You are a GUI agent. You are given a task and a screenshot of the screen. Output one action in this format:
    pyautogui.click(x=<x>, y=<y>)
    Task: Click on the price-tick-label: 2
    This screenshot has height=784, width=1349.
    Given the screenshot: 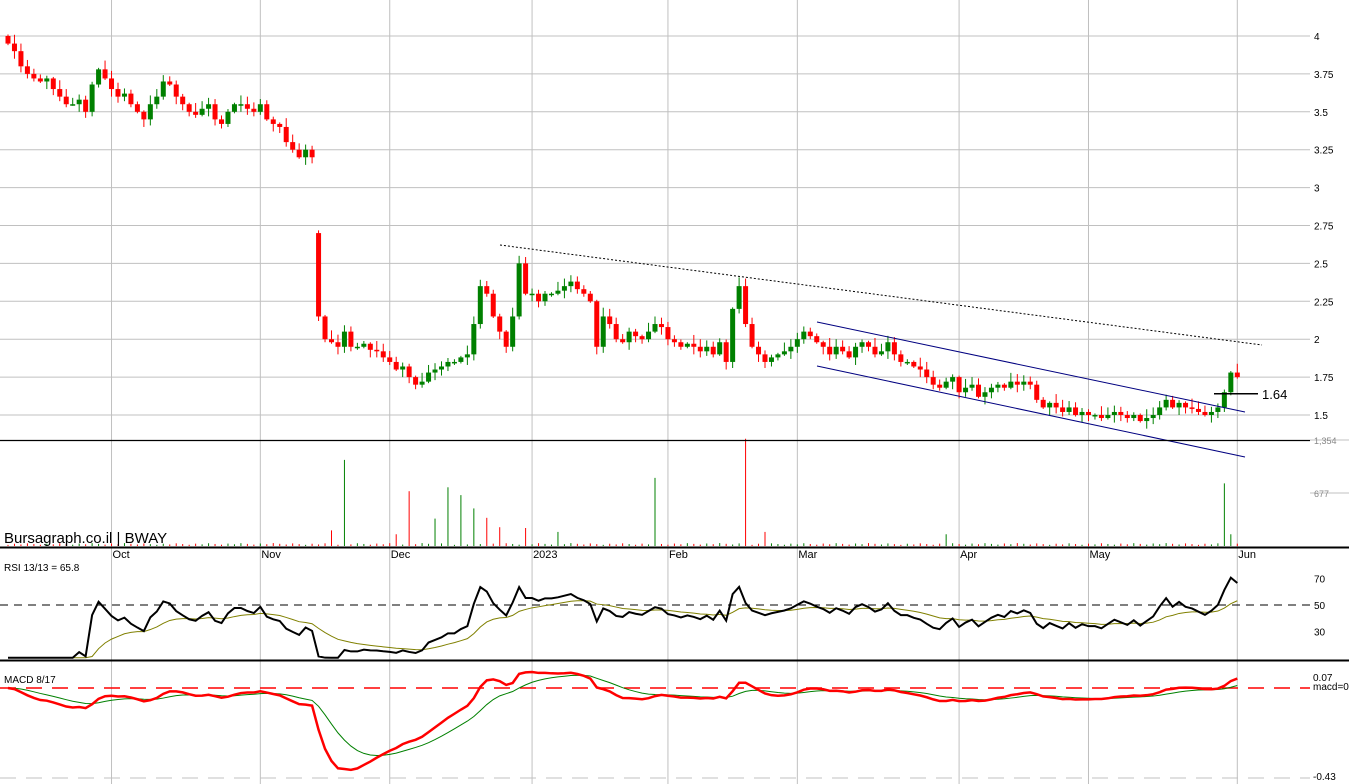 What is the action you would take?
    pyautogui.click(x=1317, y=340)
    